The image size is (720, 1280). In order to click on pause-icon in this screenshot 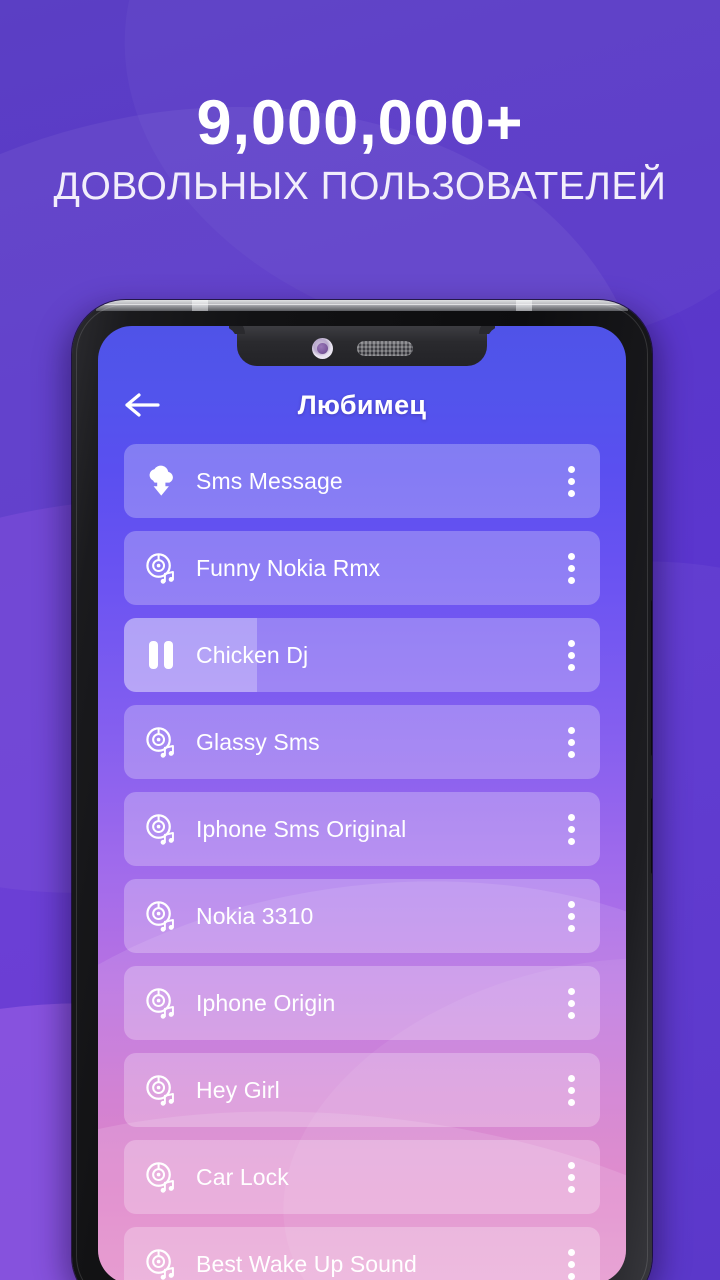, I will do `click(161, 655)`.